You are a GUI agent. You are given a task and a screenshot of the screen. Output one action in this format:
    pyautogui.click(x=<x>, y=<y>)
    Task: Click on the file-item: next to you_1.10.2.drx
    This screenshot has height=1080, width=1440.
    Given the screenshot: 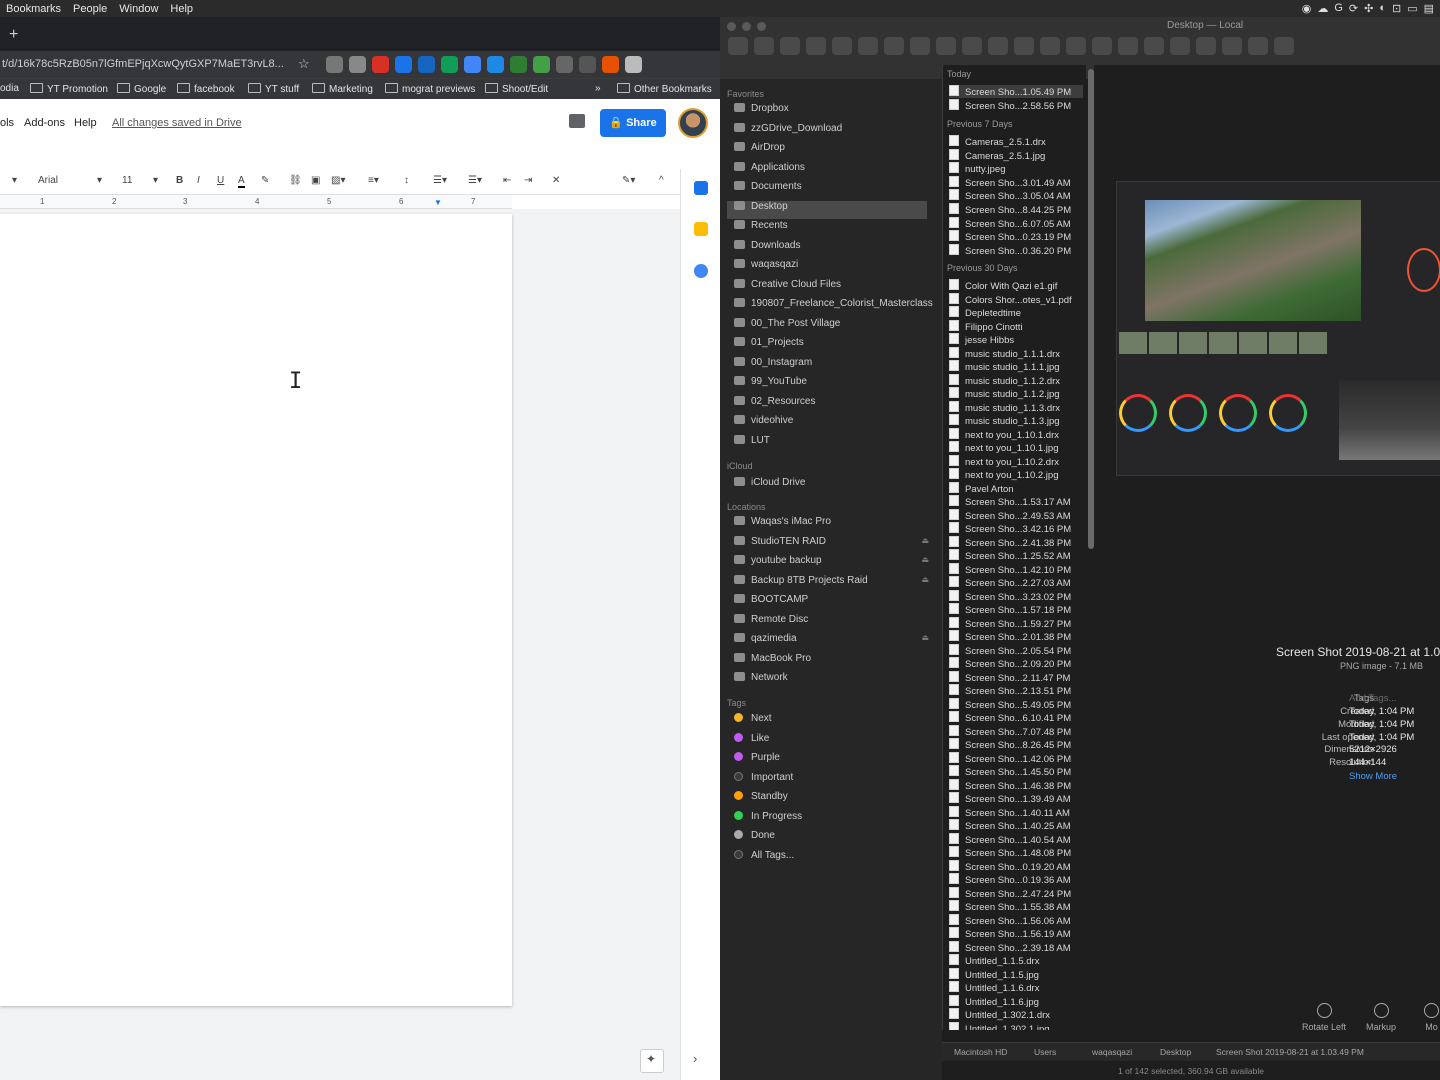 What is the action you would take?
    pyautogui.click(x=1016, y=461)
    